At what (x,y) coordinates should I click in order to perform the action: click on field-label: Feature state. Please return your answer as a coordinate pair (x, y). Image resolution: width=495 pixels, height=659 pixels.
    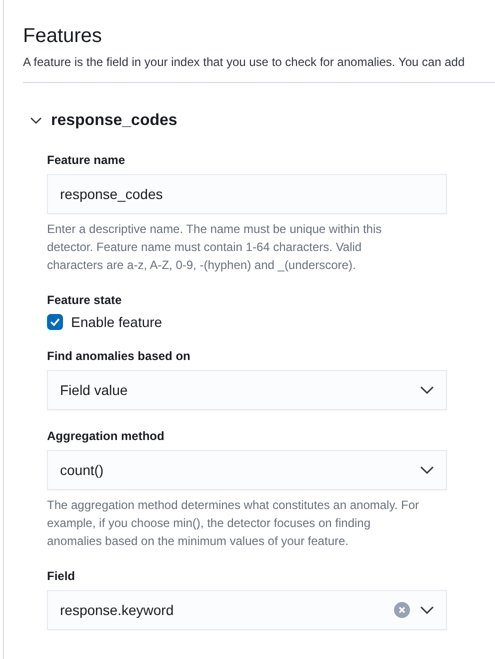
    Looking at the image, I should click on (85, 300).